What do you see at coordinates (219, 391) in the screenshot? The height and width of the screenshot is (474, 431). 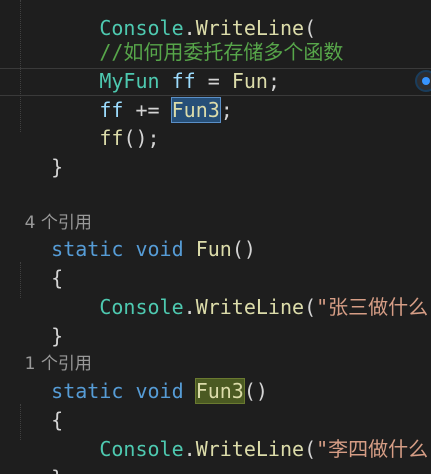 I see `fun3-method-name-highlighted: Fun3` at bounding box center [219, 391].